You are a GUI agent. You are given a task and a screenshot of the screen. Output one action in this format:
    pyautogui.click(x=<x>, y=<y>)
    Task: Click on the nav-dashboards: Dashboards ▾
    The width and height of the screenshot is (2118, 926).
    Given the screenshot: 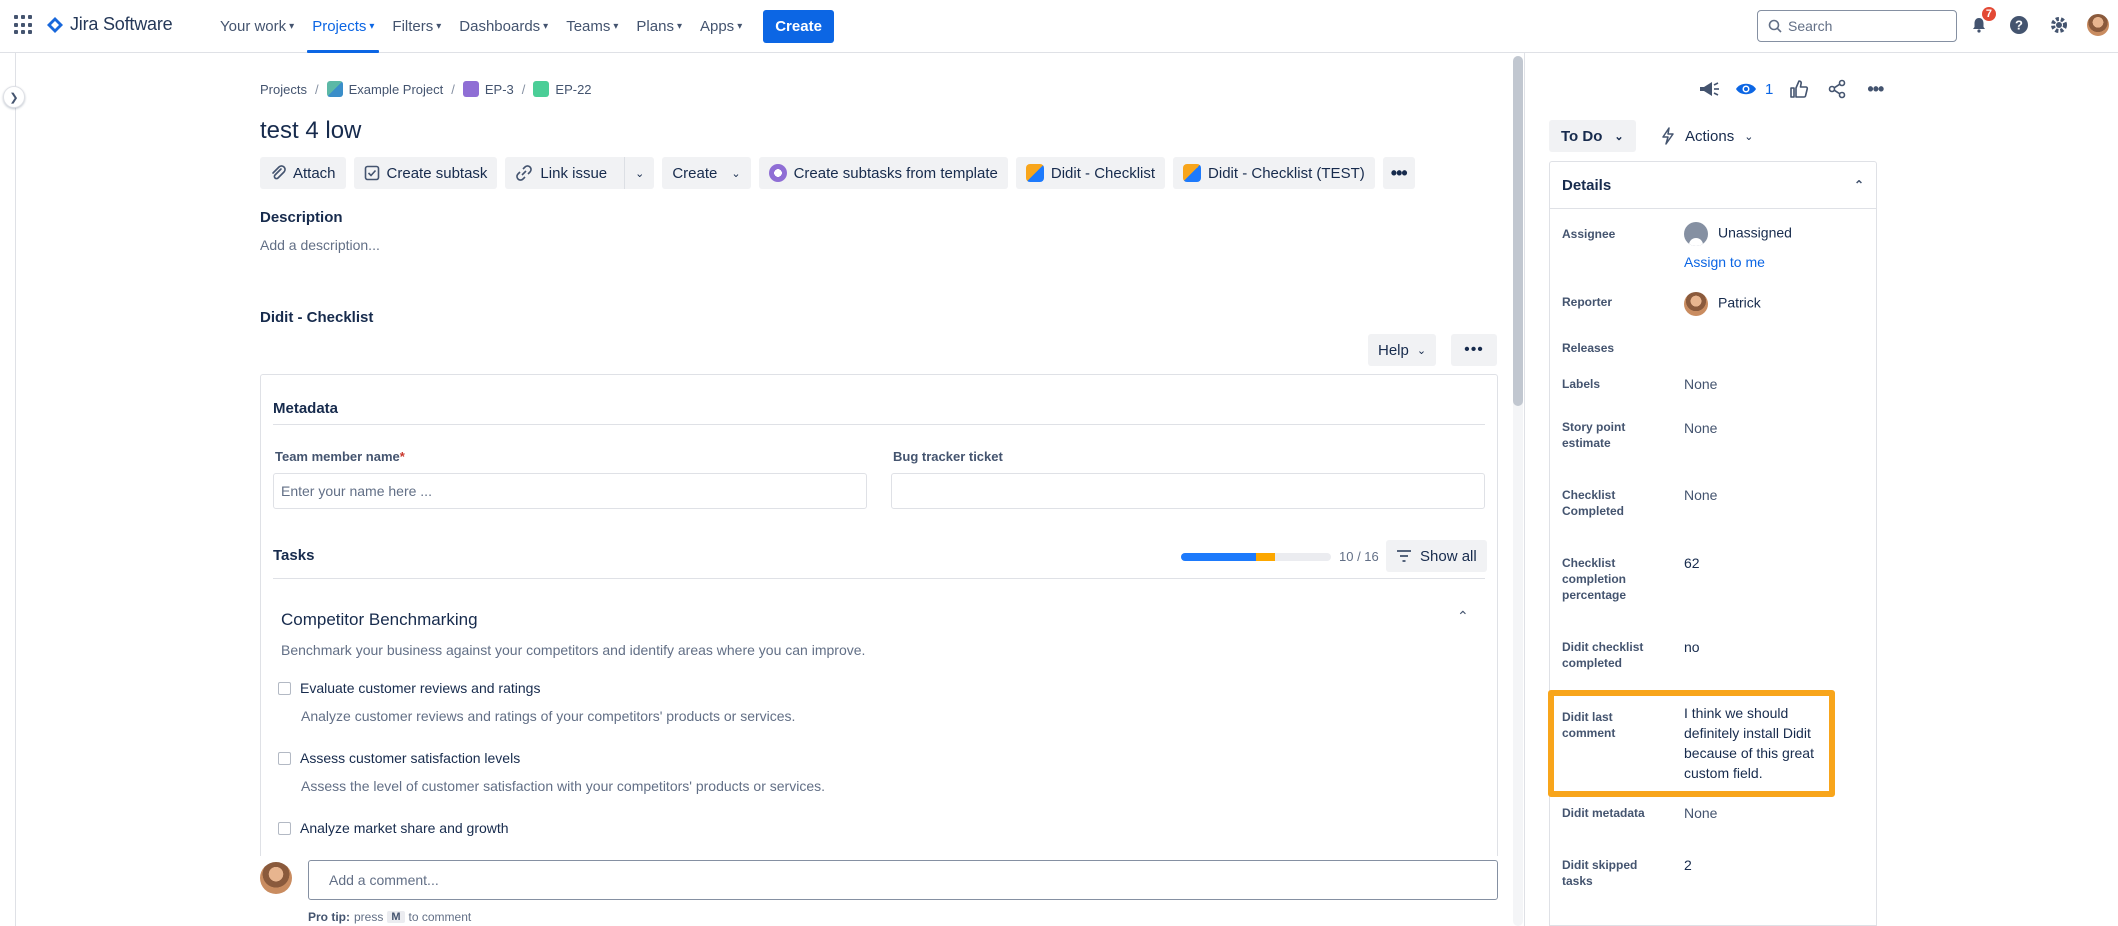 What is the action you would take?
    pyautogui.click(x=503, y=26)
    